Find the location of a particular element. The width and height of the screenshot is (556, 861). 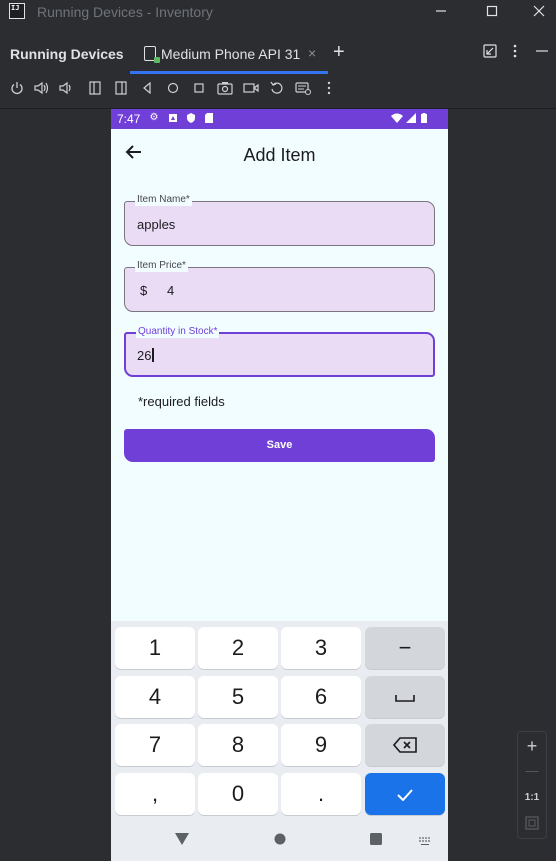

backspace-icon is located at coordinates (404, 745).